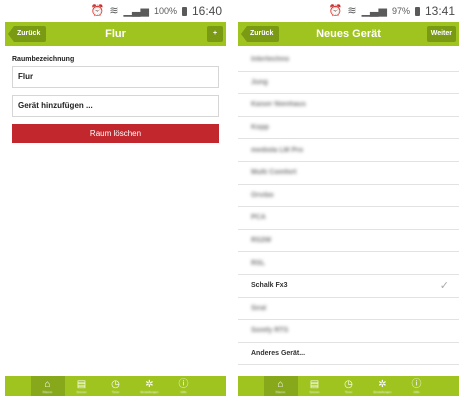 This screenshot has height=396, width=459. What do you see at coordinates (43, 59) in the screenshot?
I see `room-name-label: Raumbezeichnung` at bounding box center [43, 59].